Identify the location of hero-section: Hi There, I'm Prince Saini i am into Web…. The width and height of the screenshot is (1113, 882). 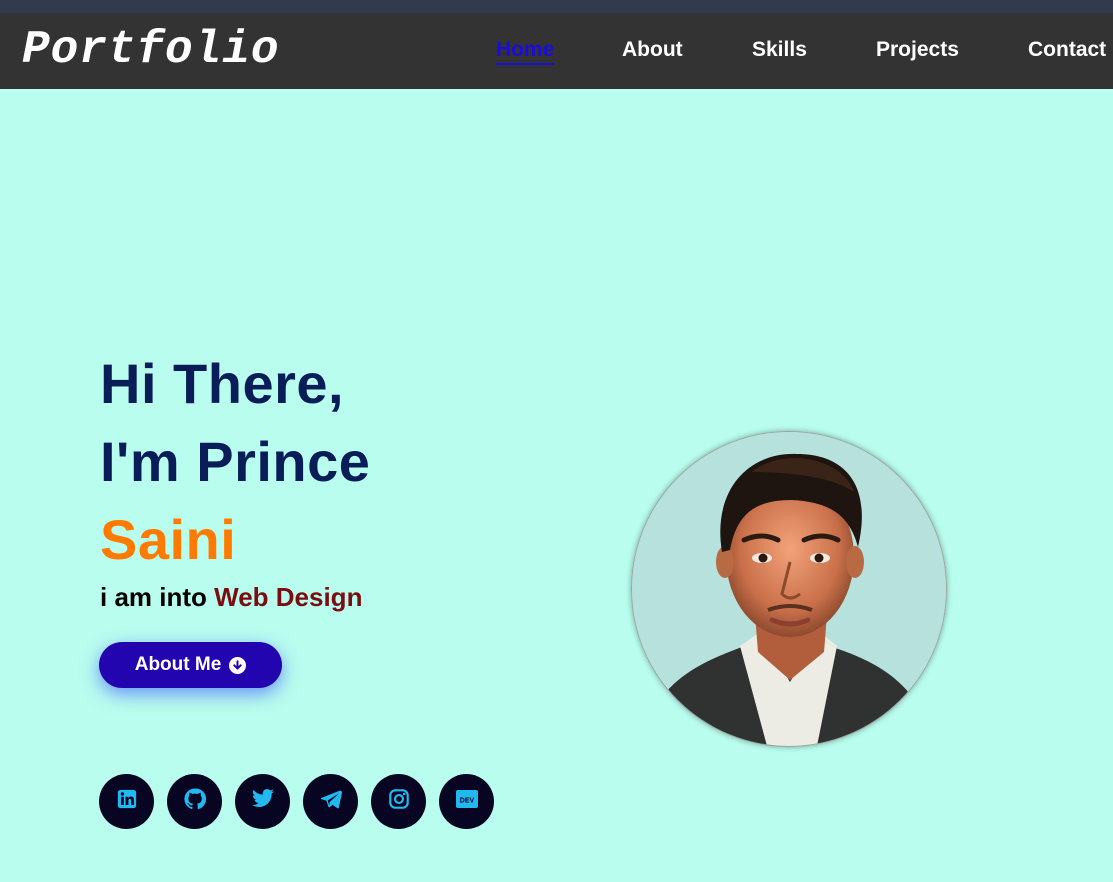
(340, 480).